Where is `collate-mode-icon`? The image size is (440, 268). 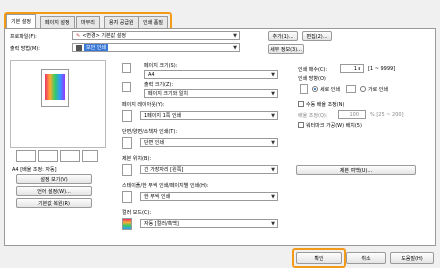 collate-mode-icon is located at coordinates (127, 197).